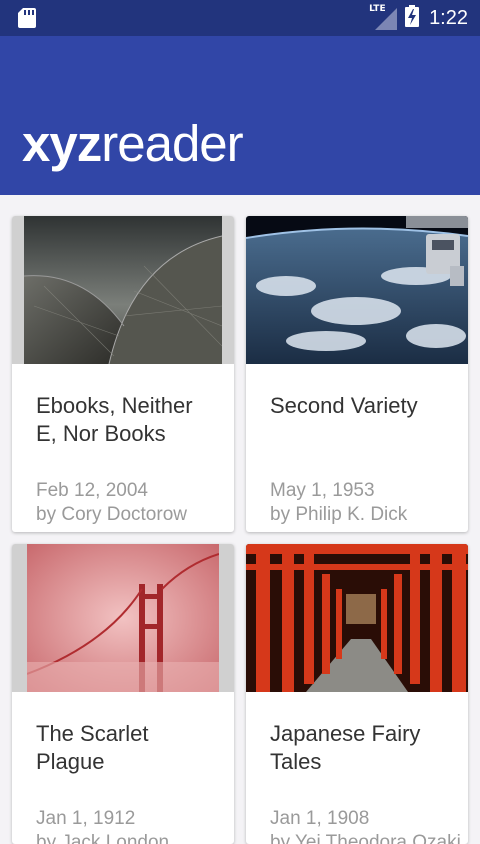 This screenshot has height=844, width=480. Describe the element at coordinates (448, 17) in the screenshot. I see `clock: 1:22` at that location.